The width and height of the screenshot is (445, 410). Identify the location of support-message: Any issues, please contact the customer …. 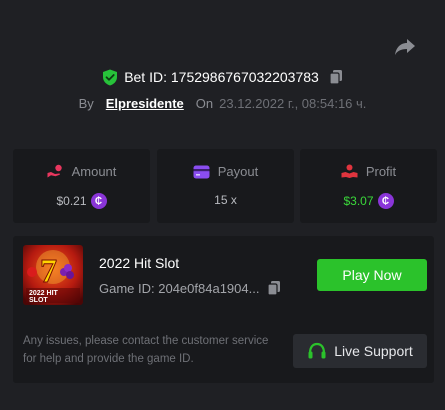
(146, 350).